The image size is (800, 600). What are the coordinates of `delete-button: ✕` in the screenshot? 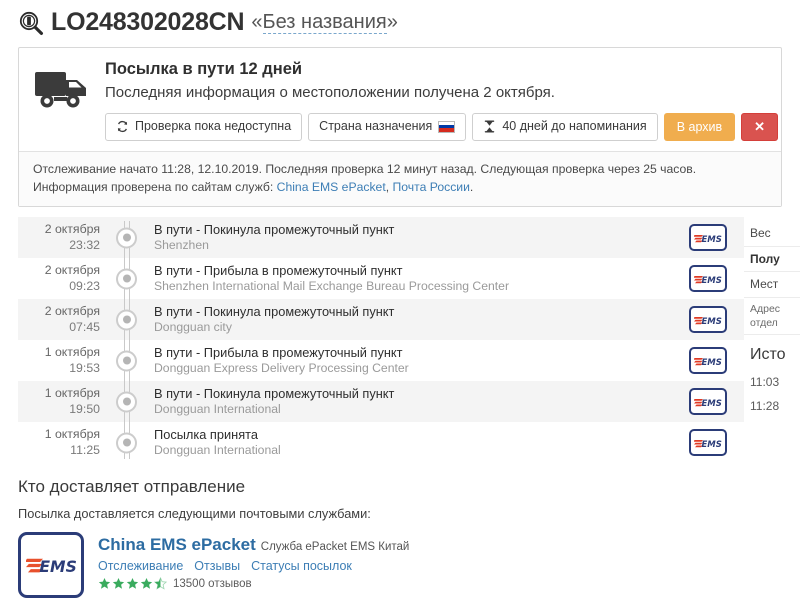 It's located at (760, 126).